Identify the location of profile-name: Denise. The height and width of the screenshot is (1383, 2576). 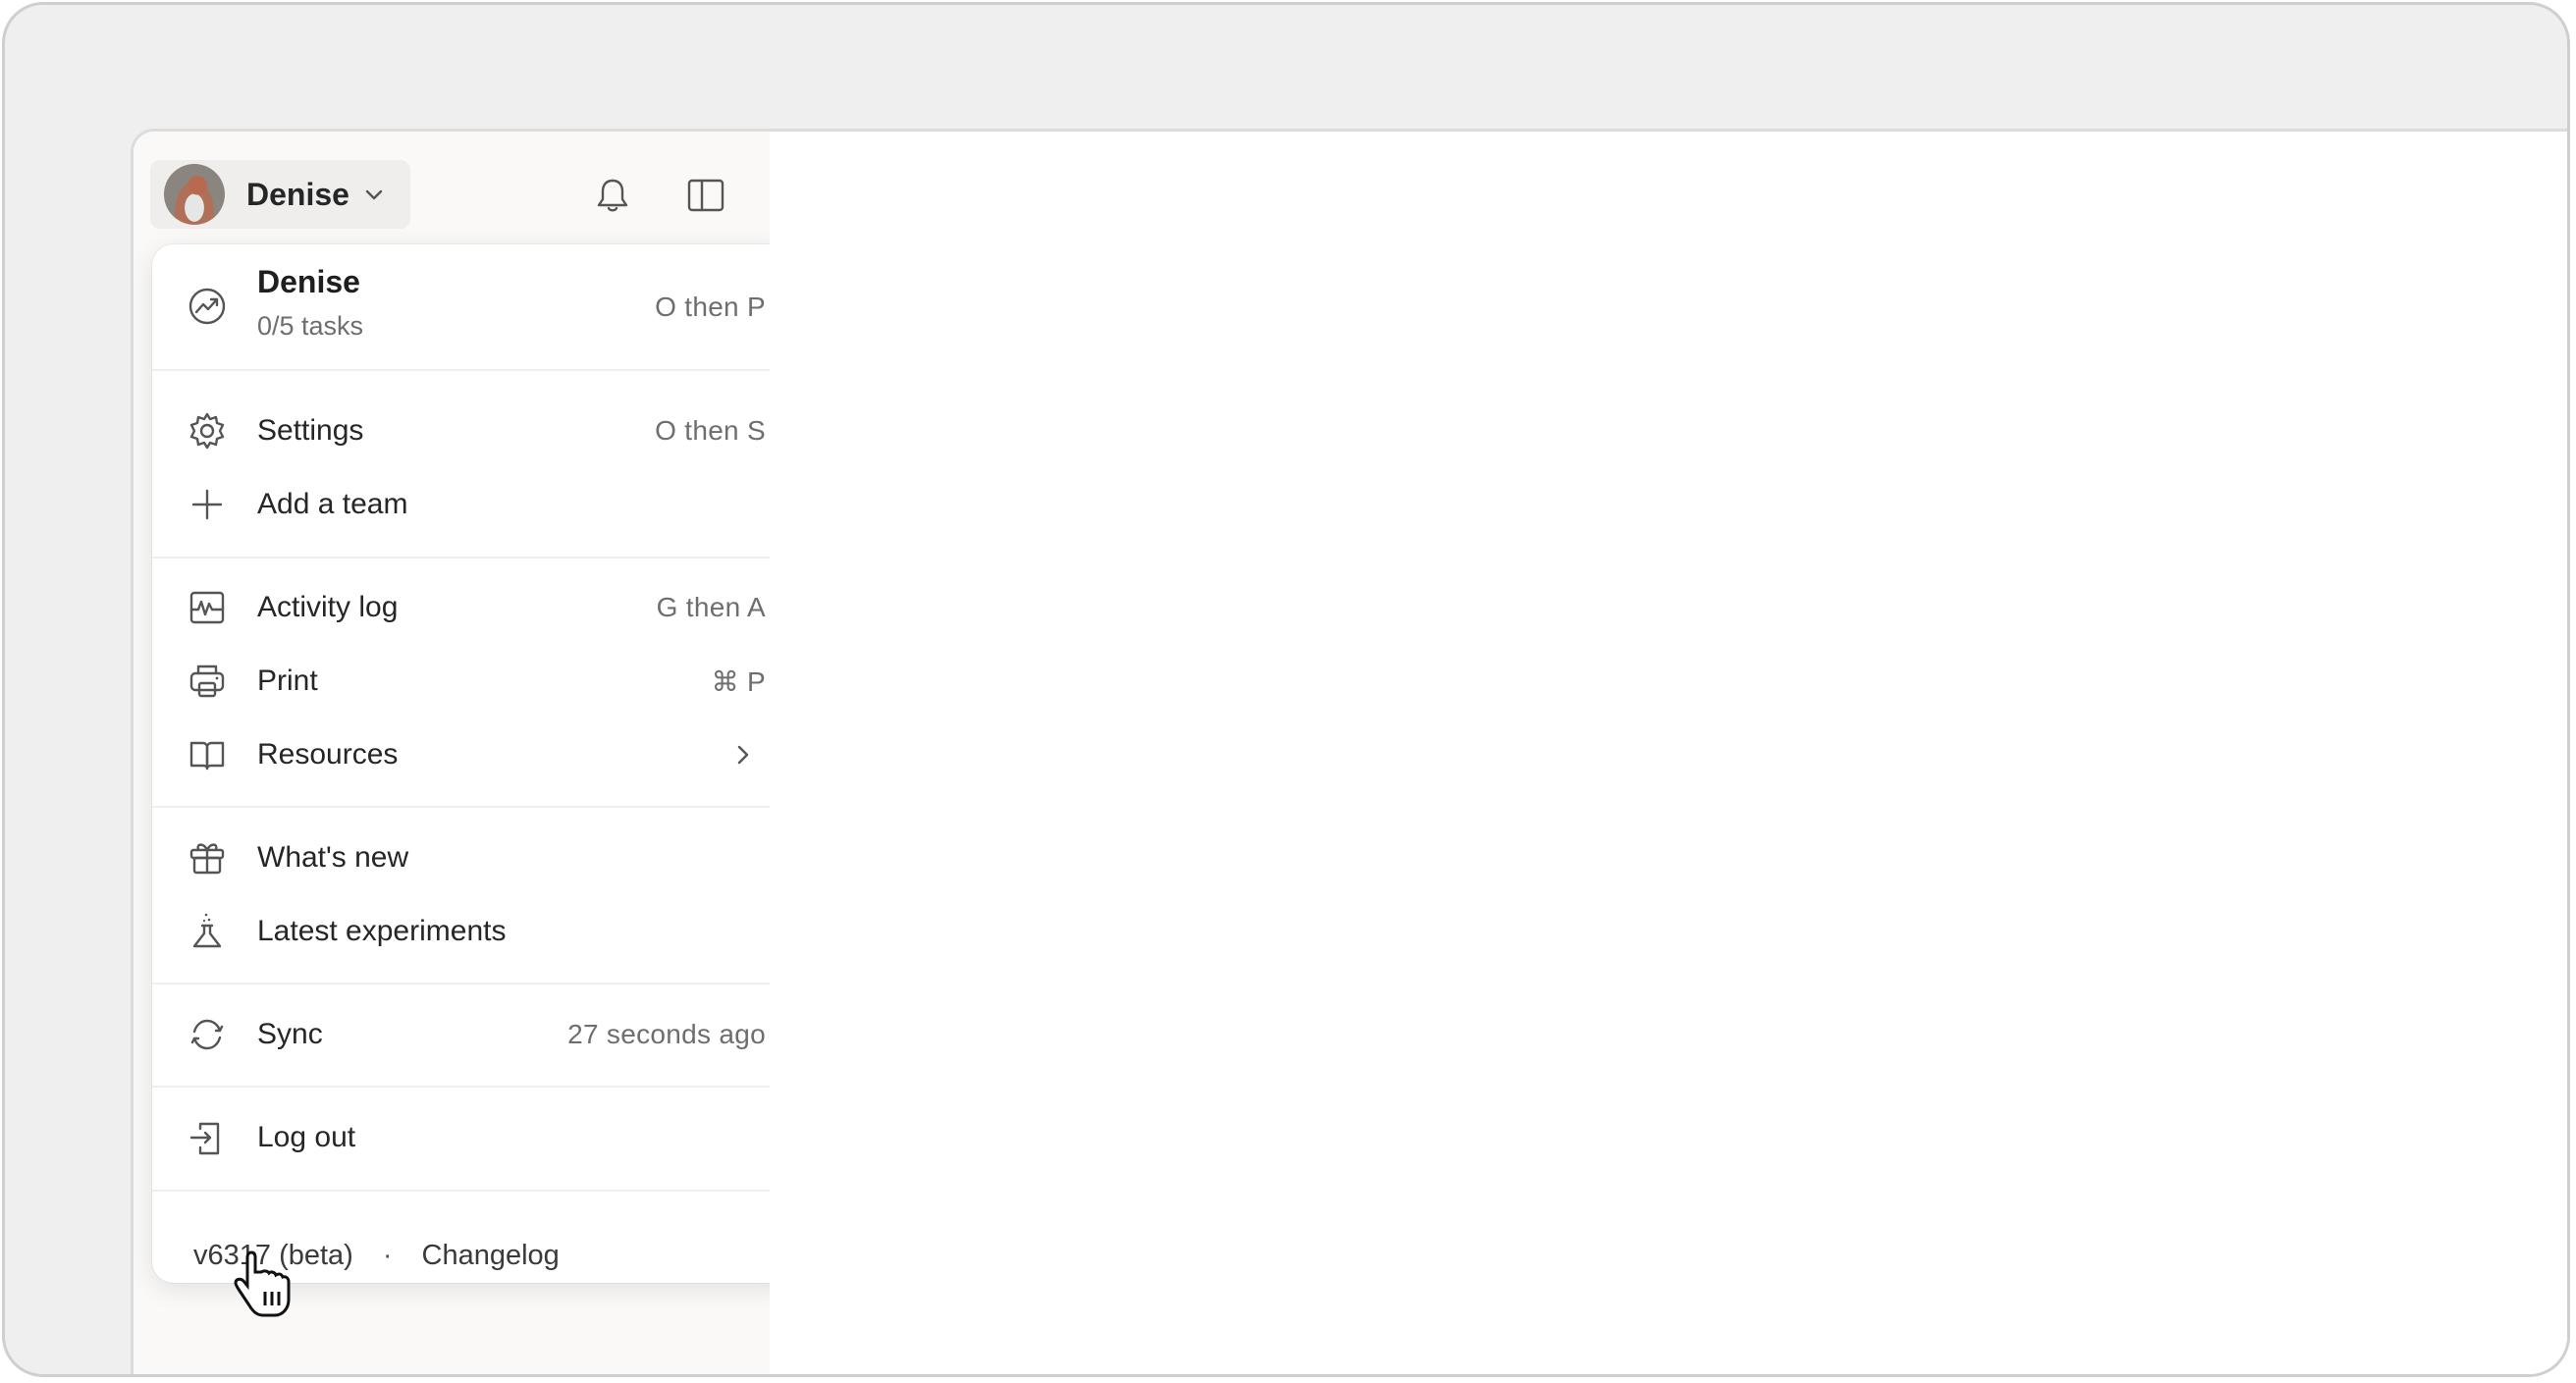
(308, 281).